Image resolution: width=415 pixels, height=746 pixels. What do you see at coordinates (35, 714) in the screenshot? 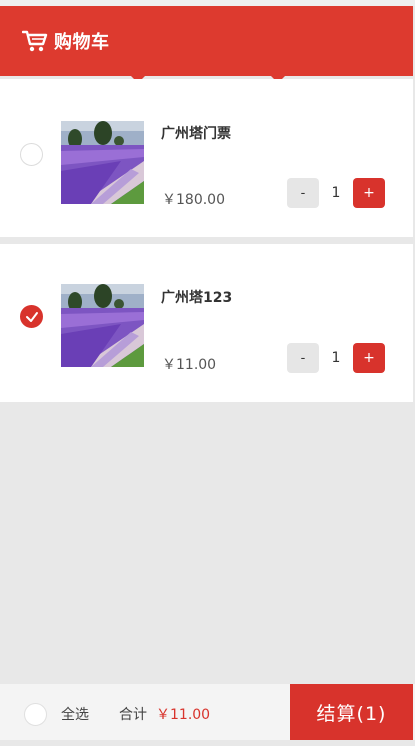
I see `select-all-checkbox` at bounding box center [35, 714].